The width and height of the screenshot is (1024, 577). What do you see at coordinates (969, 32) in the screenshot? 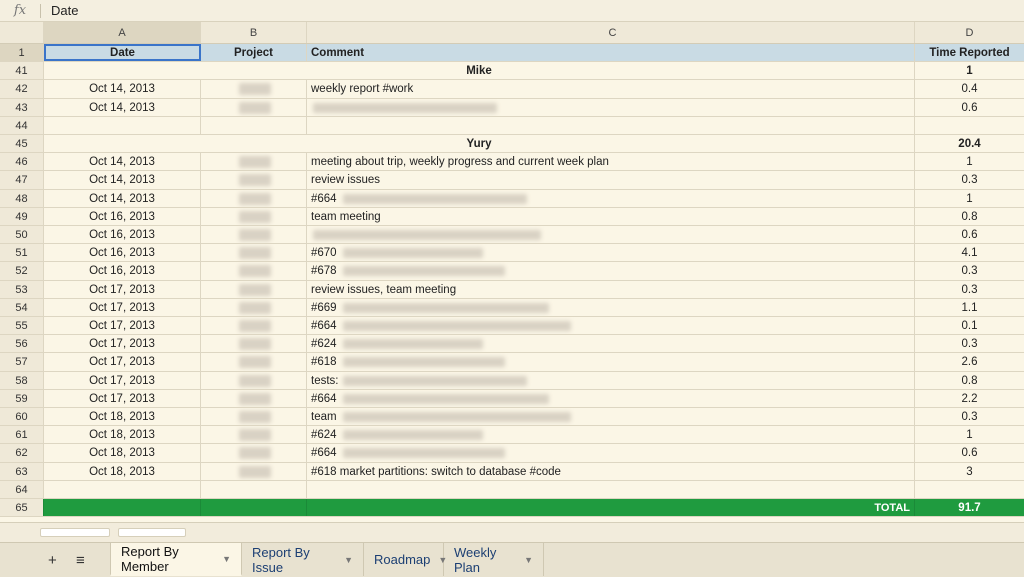
I see `column-header-d: D` at bounding box center [969, 32].